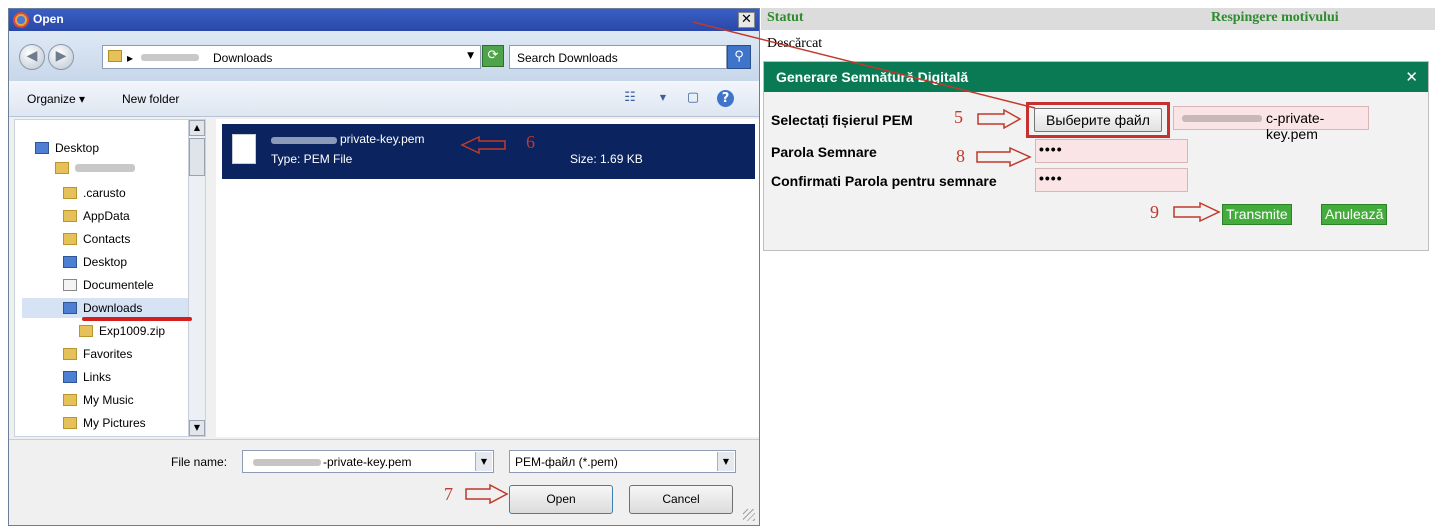 The width and height of the screenshot is (1435, 527). What do you see at coordinates (448, 494) in the screenshot?
I see `annotation-7: 7` at bounding box center [448, 494].